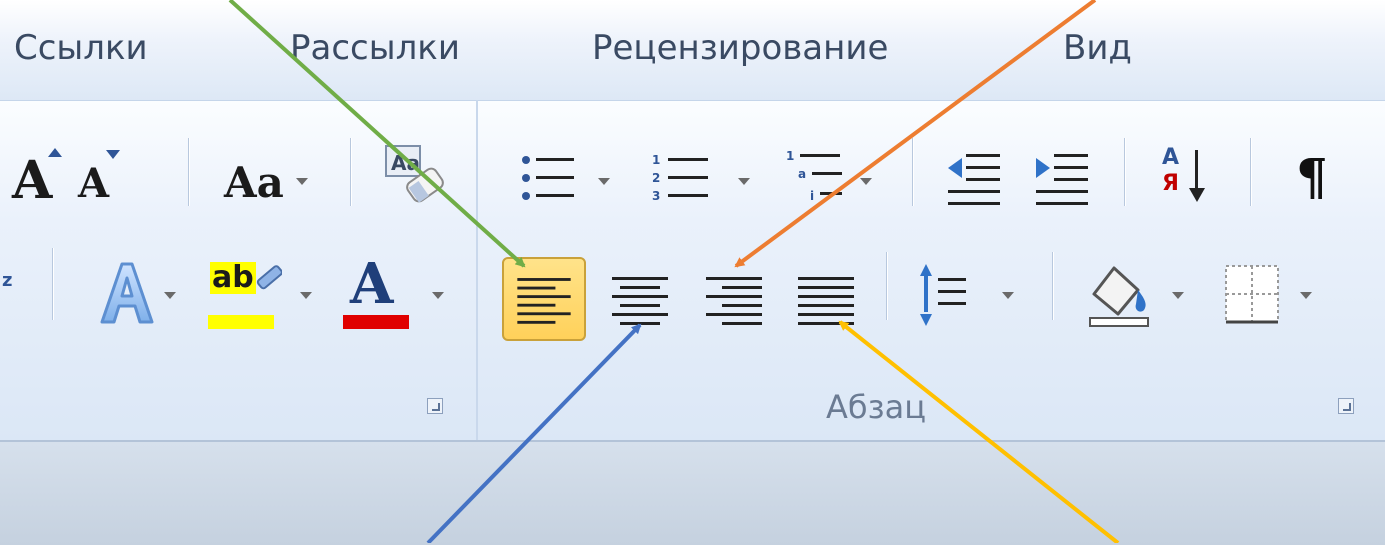 The image size is (1385, 545). What do you see at coordinates (377, 134) in the screenshot?
I see `green-arrow` at bounding box center [377, 134].